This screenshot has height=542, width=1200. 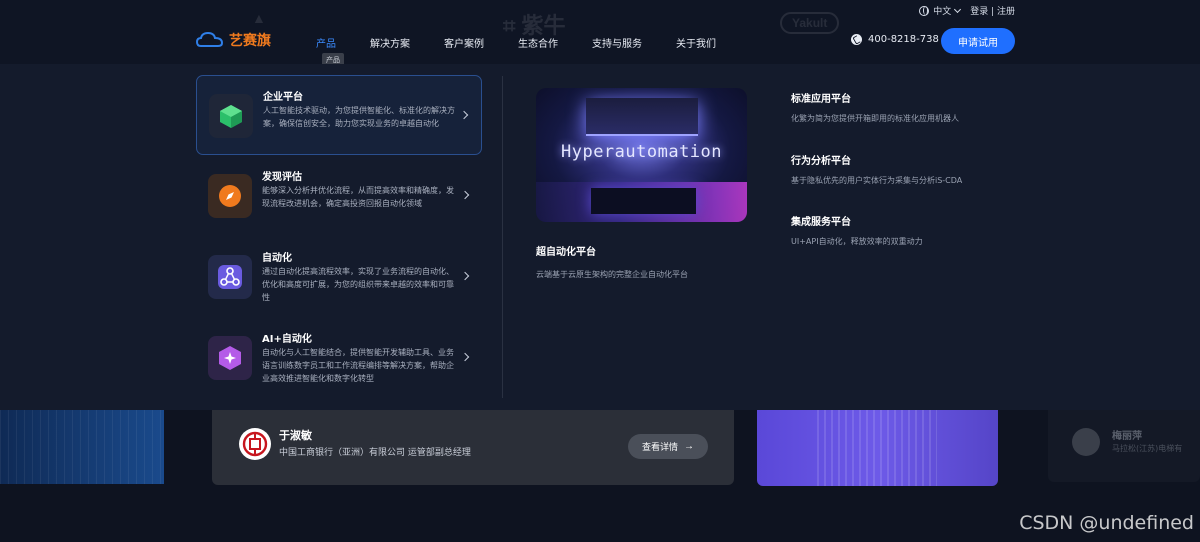 What do you see at coordinates (696, 42) in the screenshot?
I see `nav-item-about: 关于我们` at bounding box center [696, 42].